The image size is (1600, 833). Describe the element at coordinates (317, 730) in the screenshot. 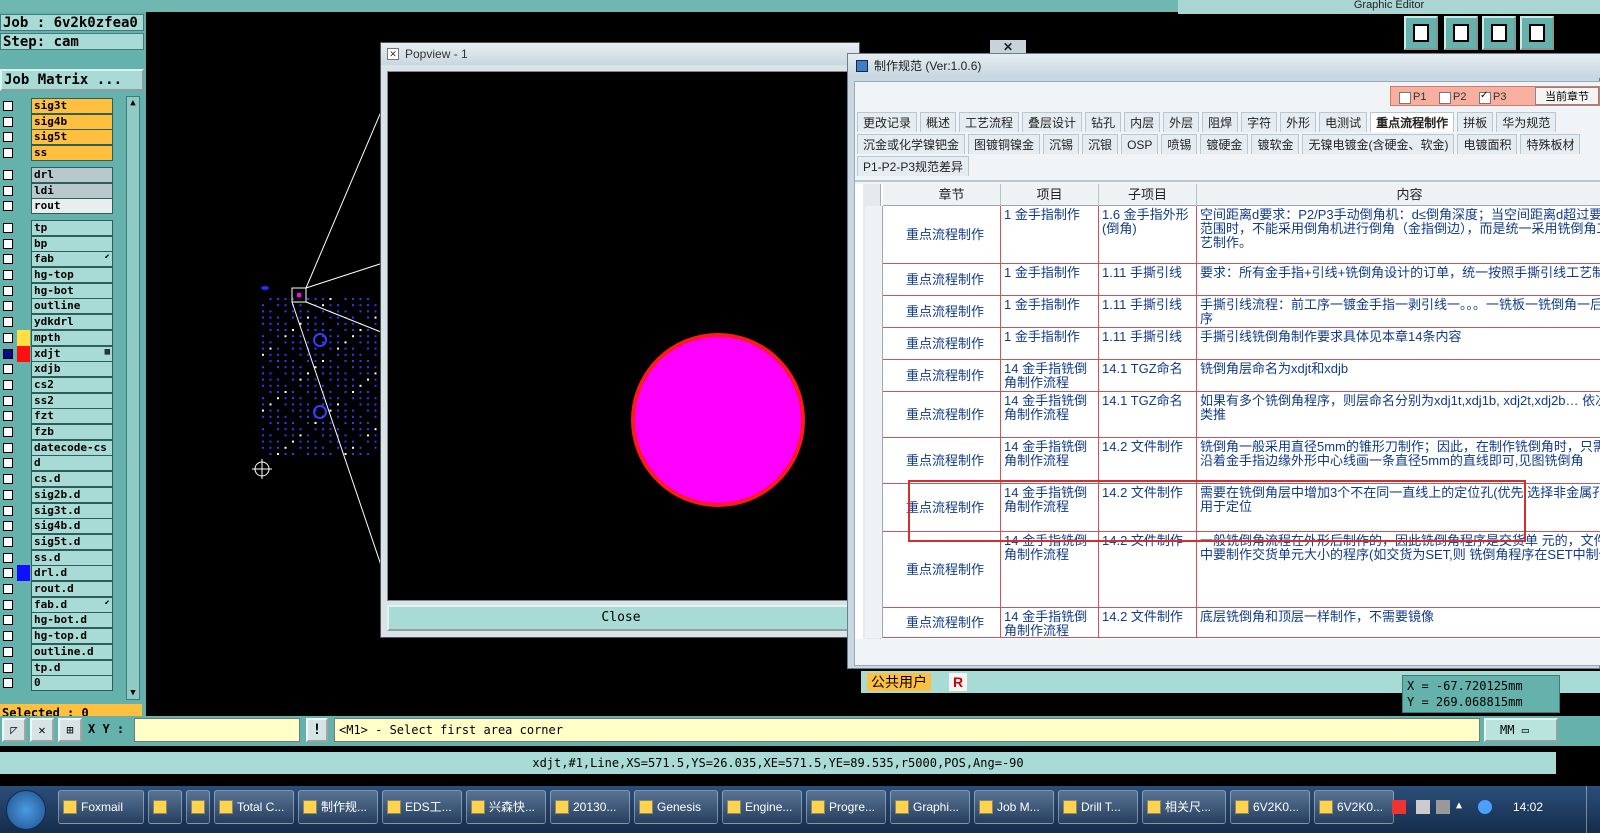

I see `exclaim-button: !` at that location.